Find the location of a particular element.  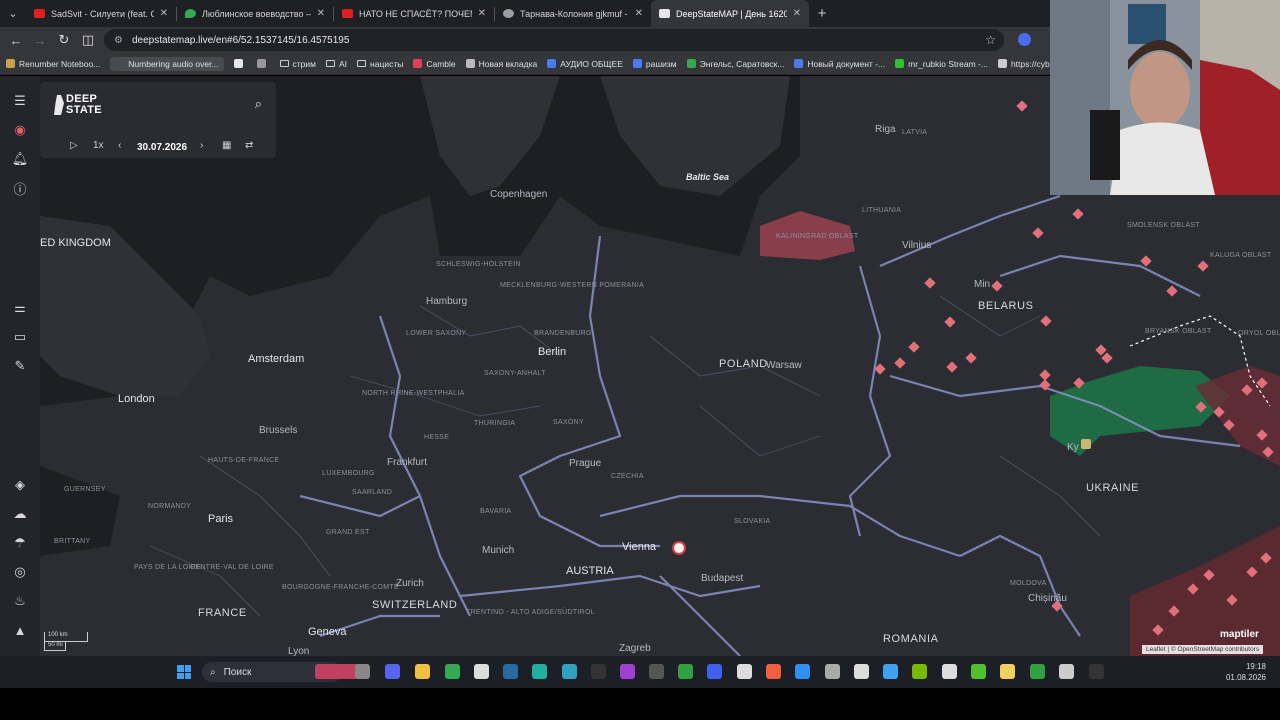

tab-deepstatemap: DeepStateMAP | День 1620 | М ✕ is located at coordinates (730, 13).